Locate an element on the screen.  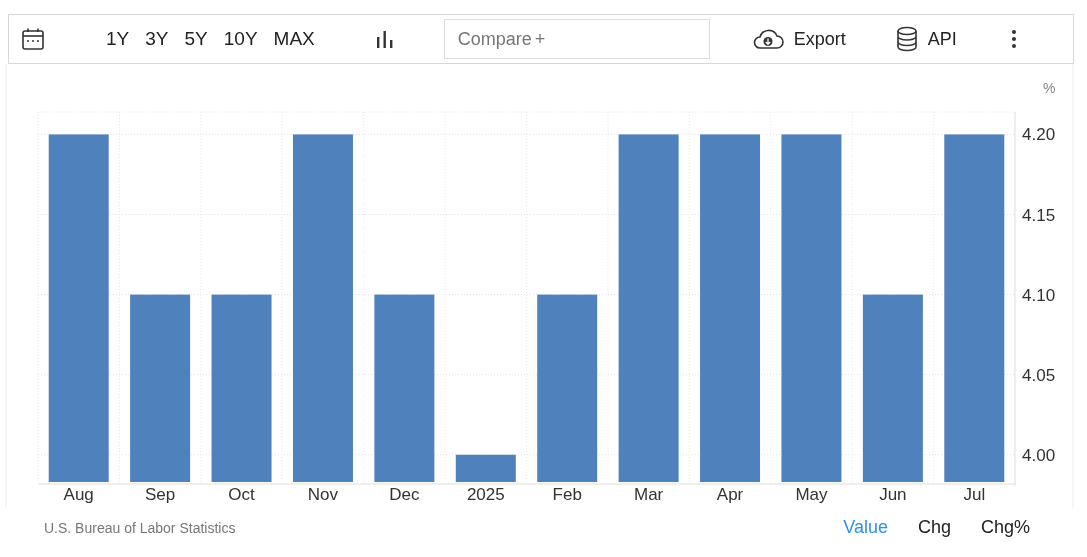
x-axis-label: Mar is located at coordinates (649, 494).